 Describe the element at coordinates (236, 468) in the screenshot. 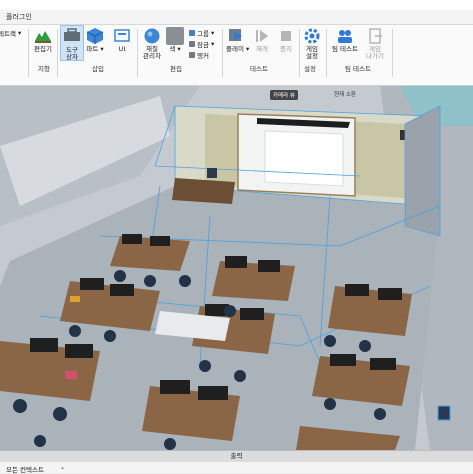

I see `bottom-bar: 모든 컨텍스트 ⌄` at that location.